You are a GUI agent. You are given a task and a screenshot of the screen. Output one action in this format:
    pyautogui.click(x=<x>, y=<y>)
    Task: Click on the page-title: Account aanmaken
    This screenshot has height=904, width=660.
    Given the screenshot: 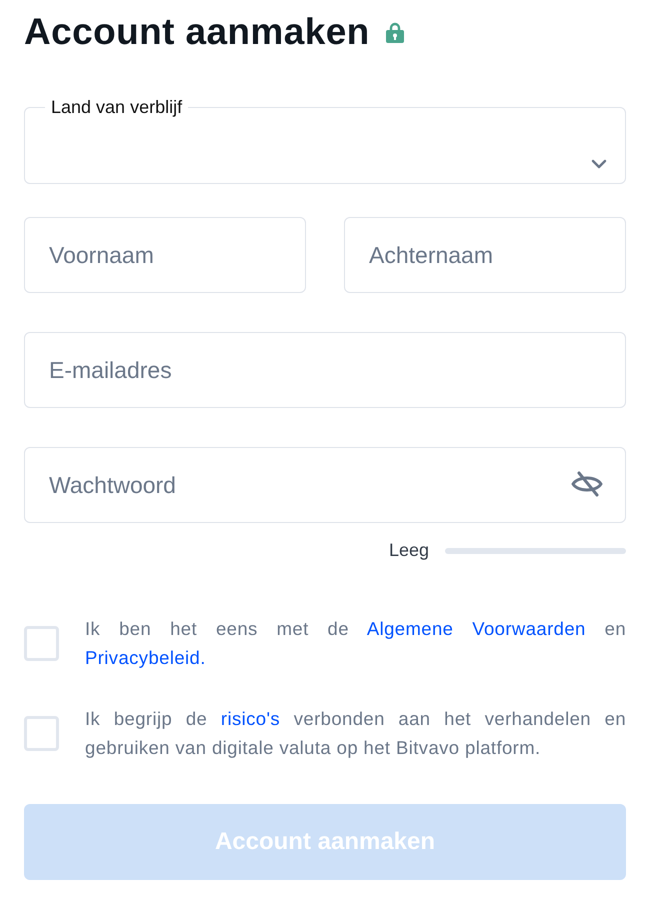 What is the action you would take?
    pyautogui.click(x=197, y=32)
    